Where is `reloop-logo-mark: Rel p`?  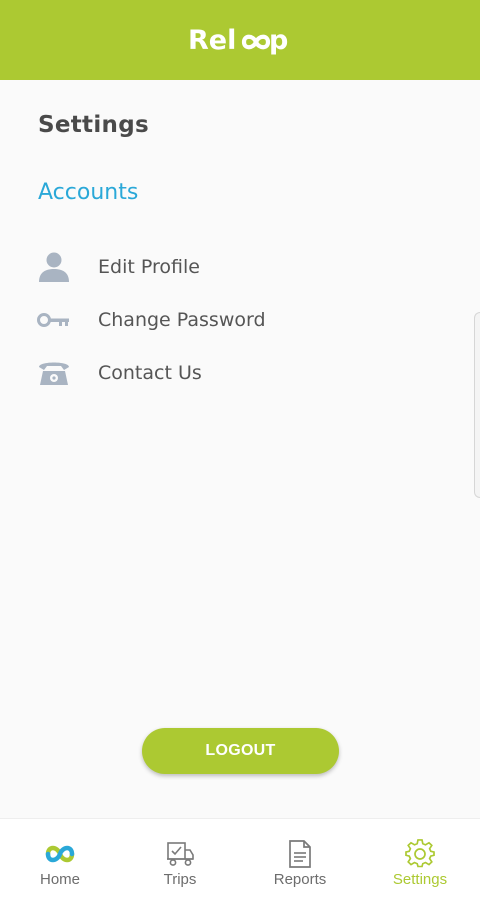
reloop-logo-mark: Rel p is located at coordinates (238, 40).